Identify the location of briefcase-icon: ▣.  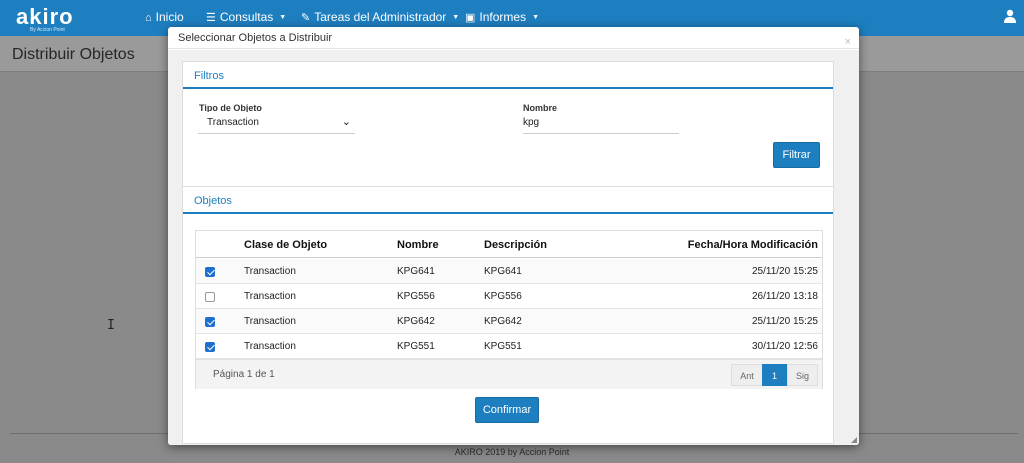
(470, 18).